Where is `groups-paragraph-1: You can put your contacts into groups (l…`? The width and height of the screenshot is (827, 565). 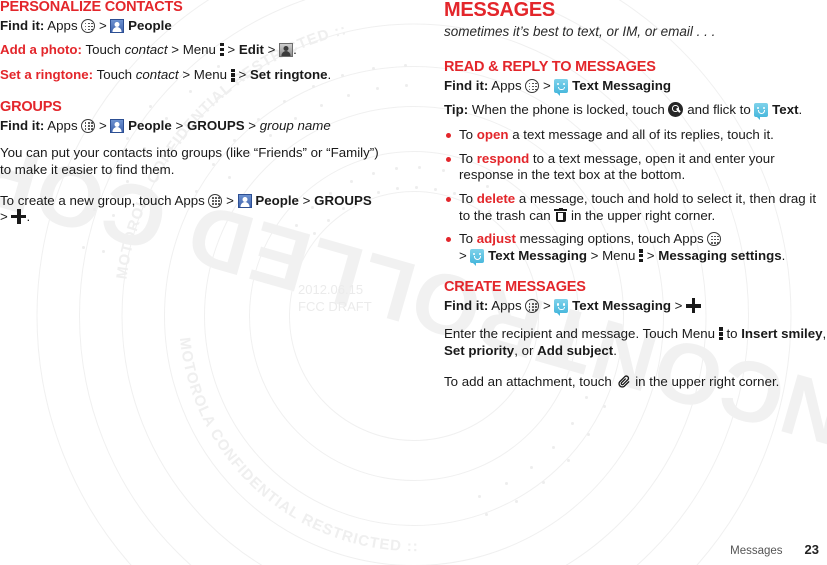 groups-paragraph-1: You can put your contacts into groups (l… is located at coordinates (189, 161).